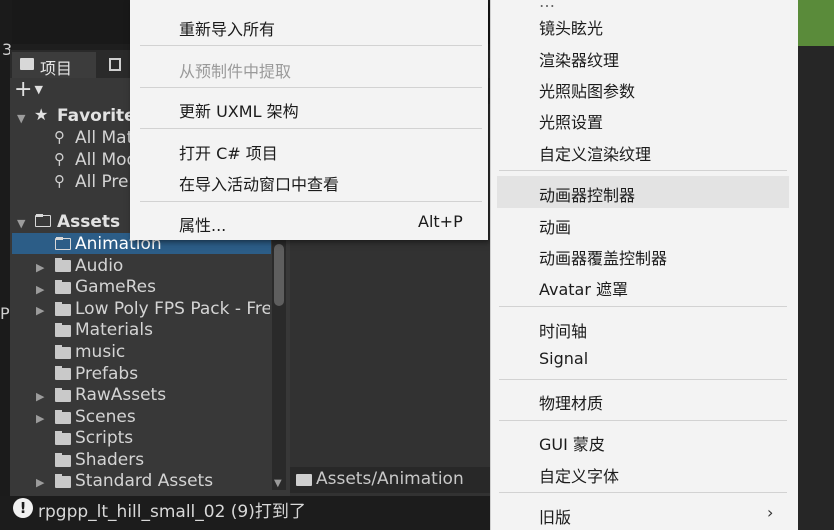 This screenshot has width=834, height=530. What do you see at coordinates (172, 309) in the screenshot?
I see `tree-item-low-poly-fps: Low Poly FPS Pack - Free` at bounding box center [172, 309].